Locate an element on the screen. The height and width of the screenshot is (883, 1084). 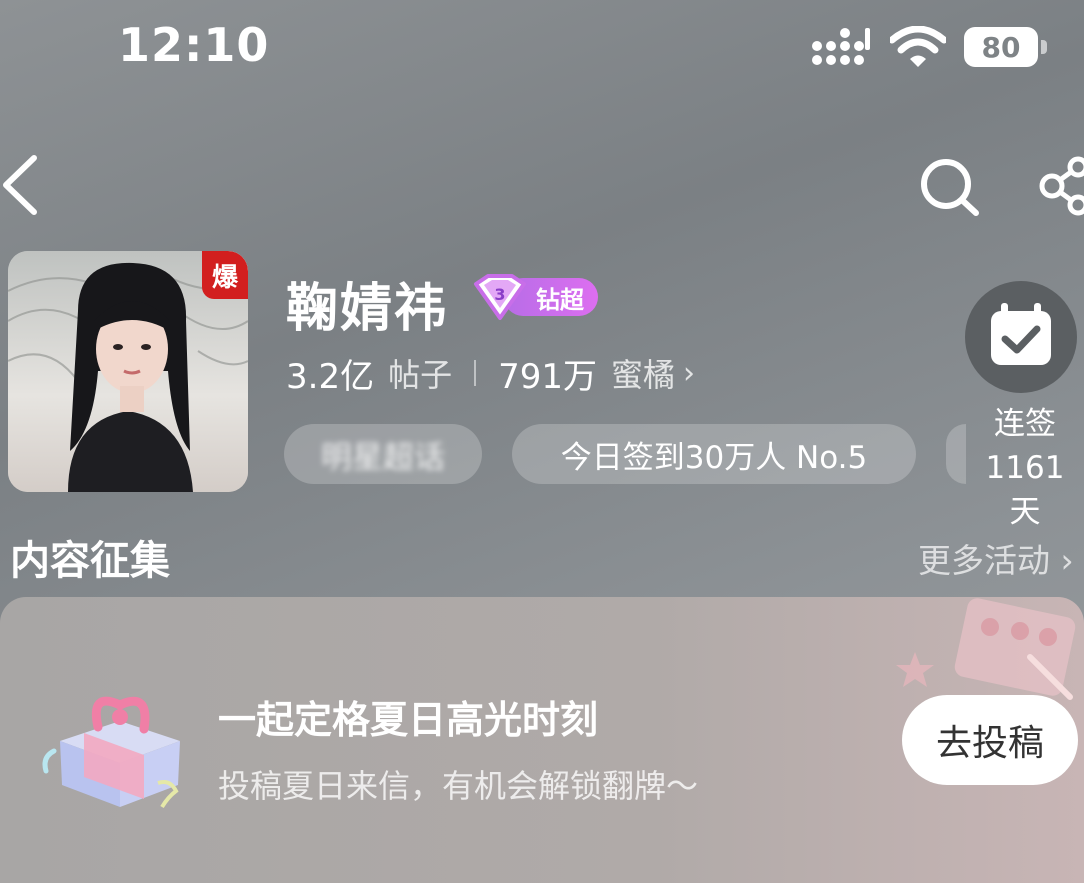
share-icon is located at coordinates (1061, 186).